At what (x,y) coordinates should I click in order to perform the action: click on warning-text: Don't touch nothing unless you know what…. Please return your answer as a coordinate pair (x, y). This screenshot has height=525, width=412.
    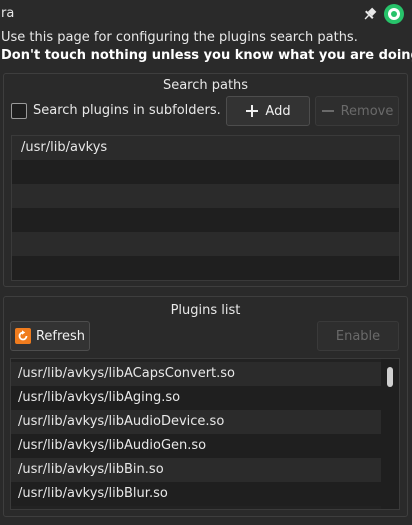
    Looking at the image, I should click on (206, 55).